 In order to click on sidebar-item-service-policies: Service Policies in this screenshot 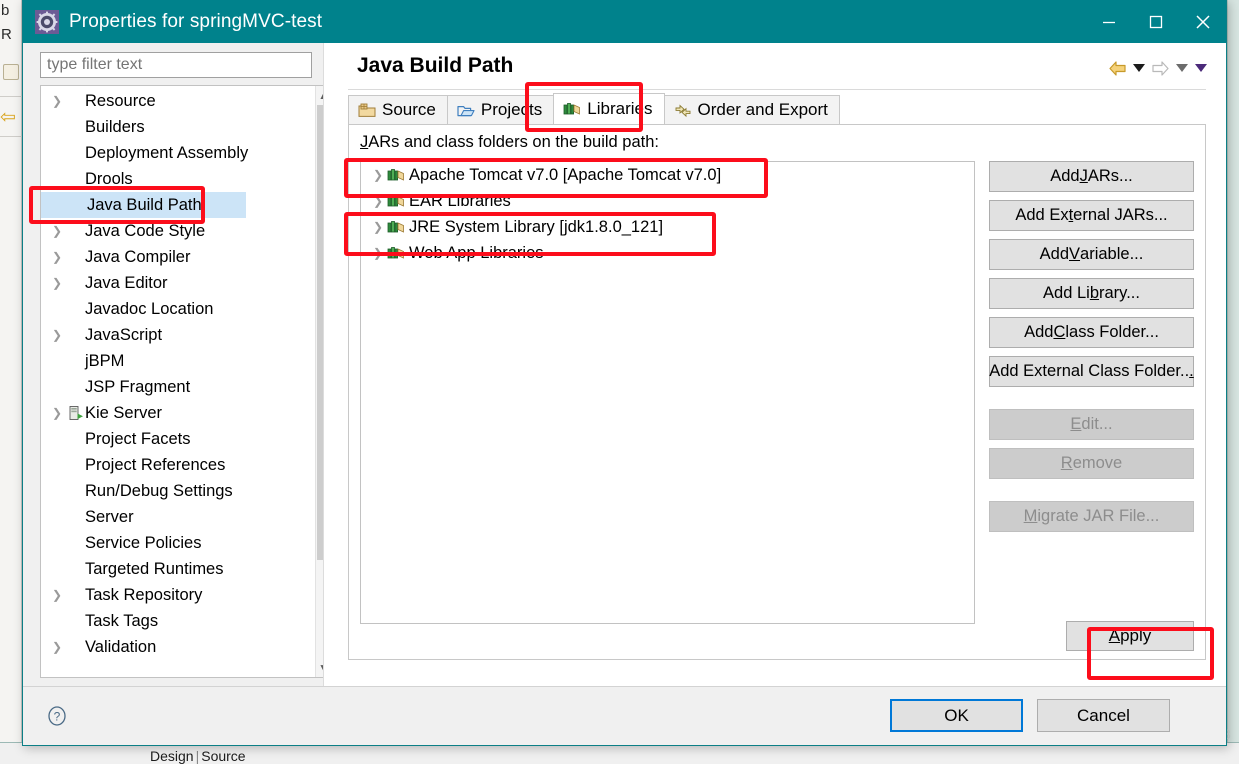, I will do `click(178, 543)`.